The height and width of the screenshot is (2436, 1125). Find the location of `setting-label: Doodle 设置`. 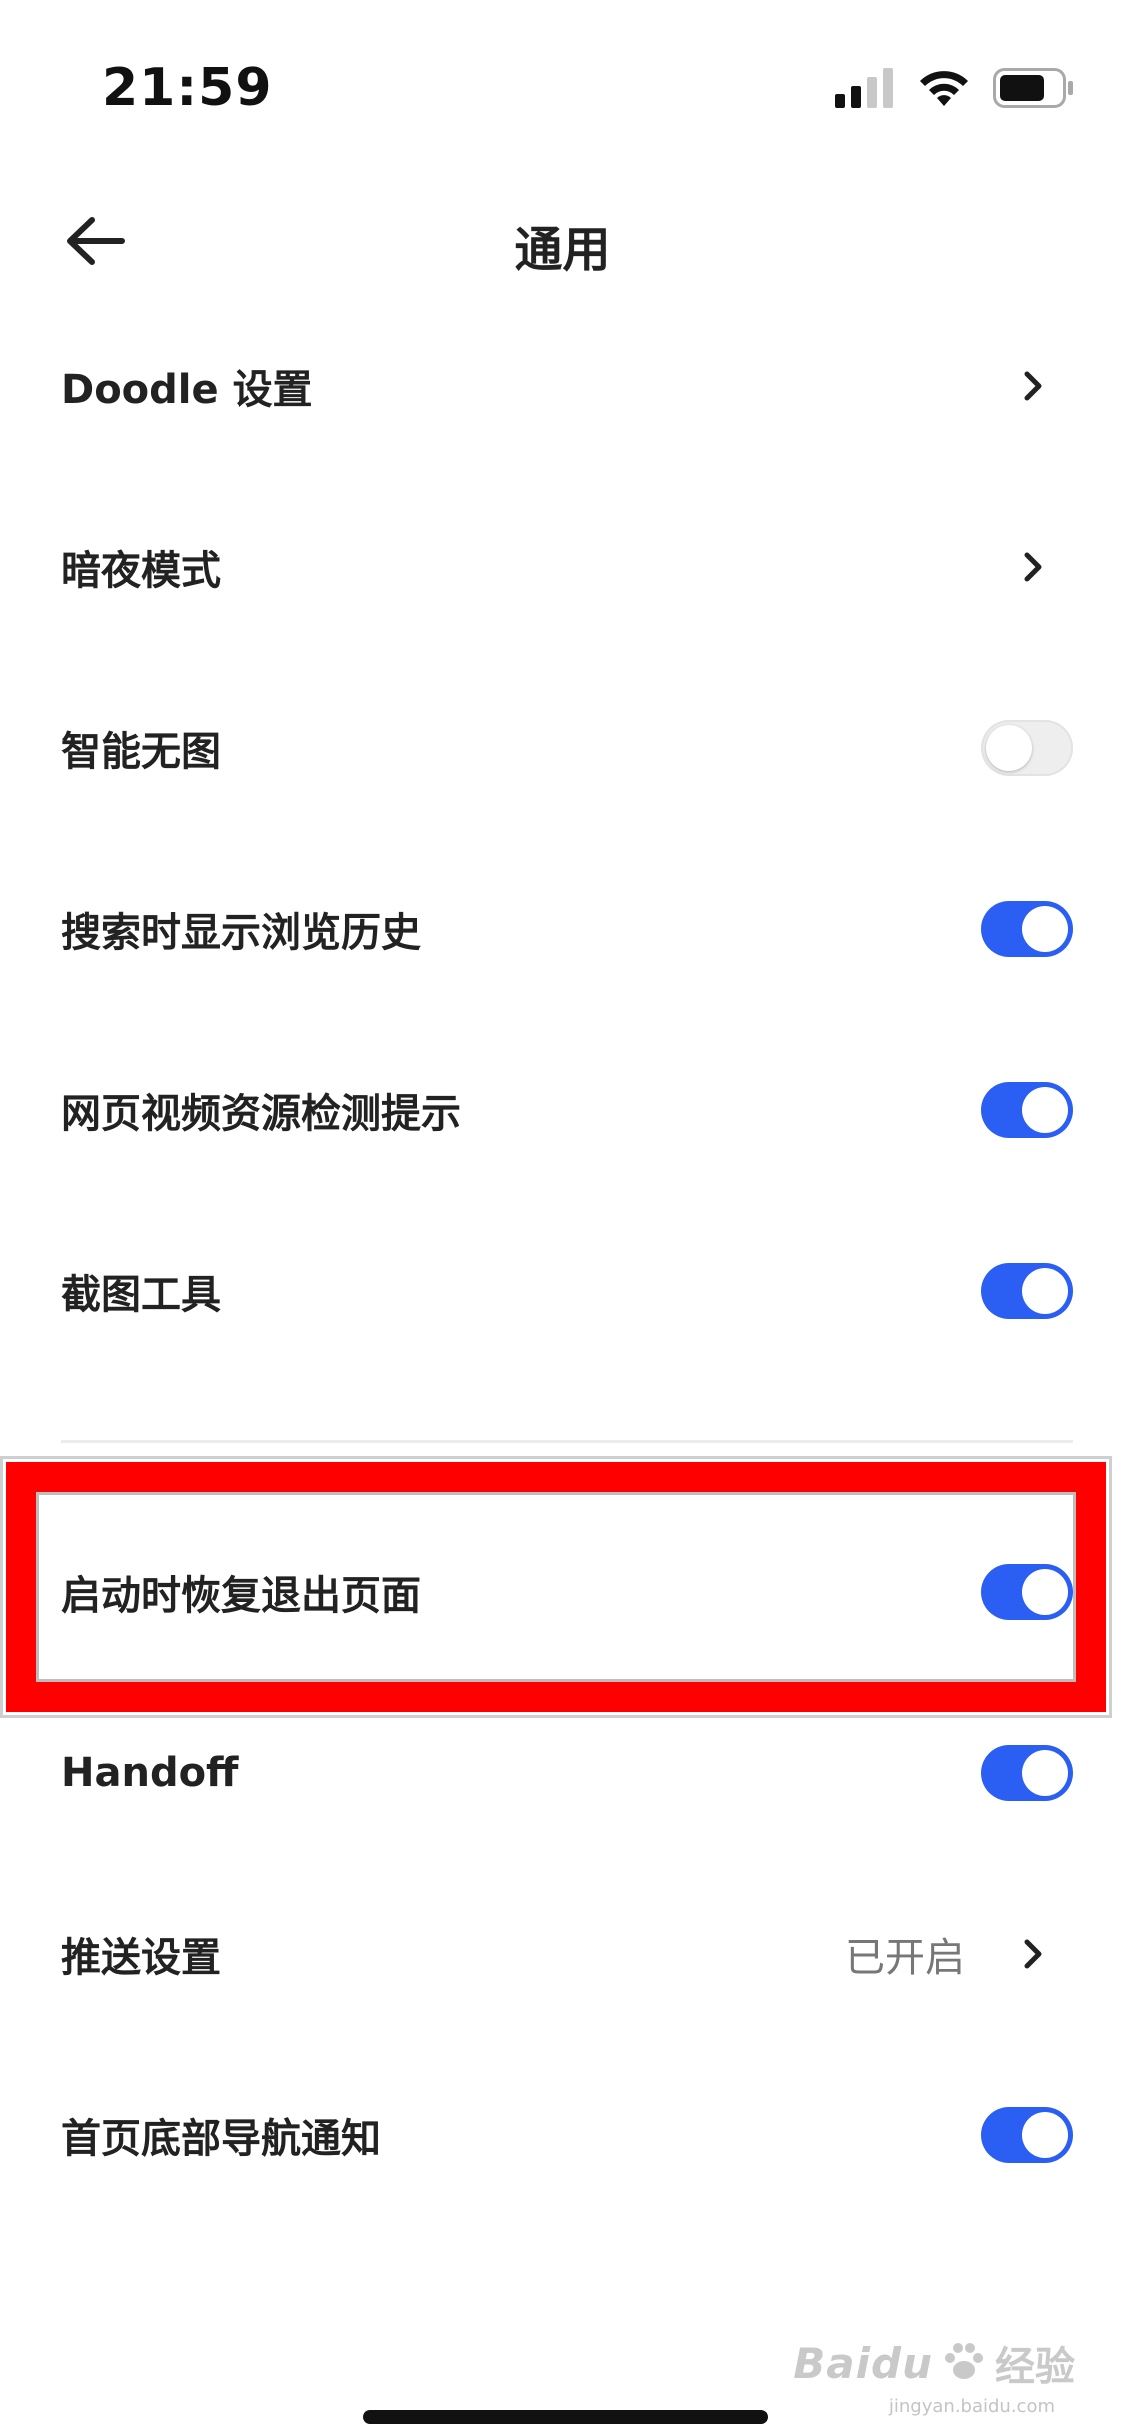

setting-label: Doodle 设置 is located at coordinates (187, 390).